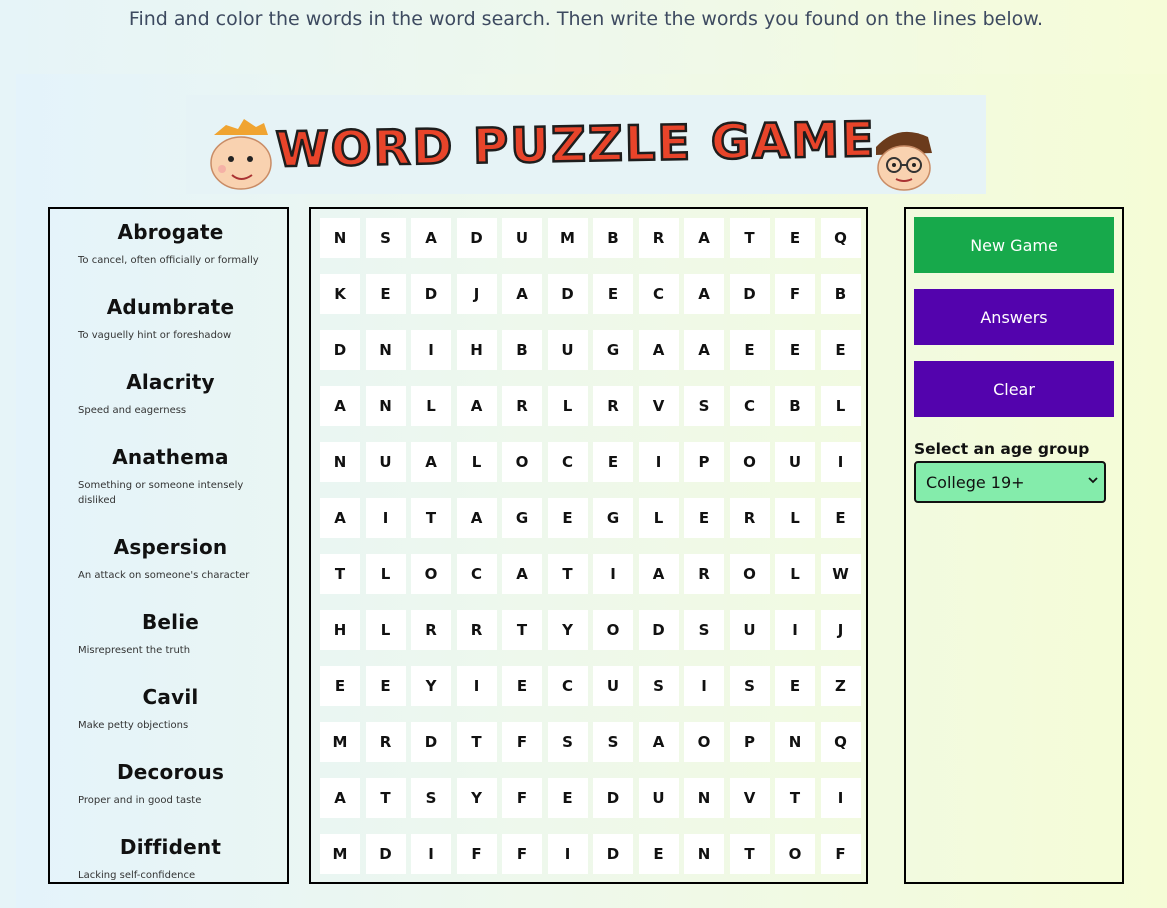 The height and width of the screenshot is (908, 1167). Describe the element at coordinates (840, 686) in the screenshot. I see `grid-cell: Z` at that location.